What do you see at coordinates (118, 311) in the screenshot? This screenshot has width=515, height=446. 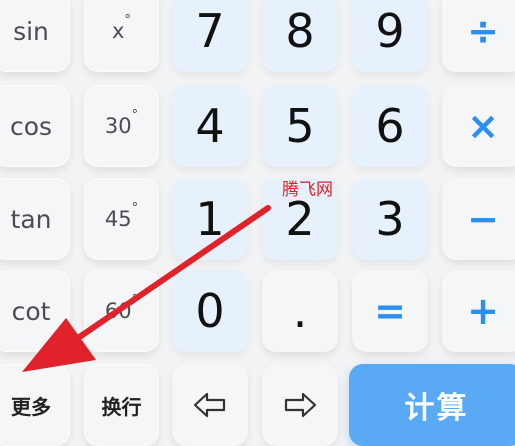 I see `60-label: 60` at bounding box center [118, 311].